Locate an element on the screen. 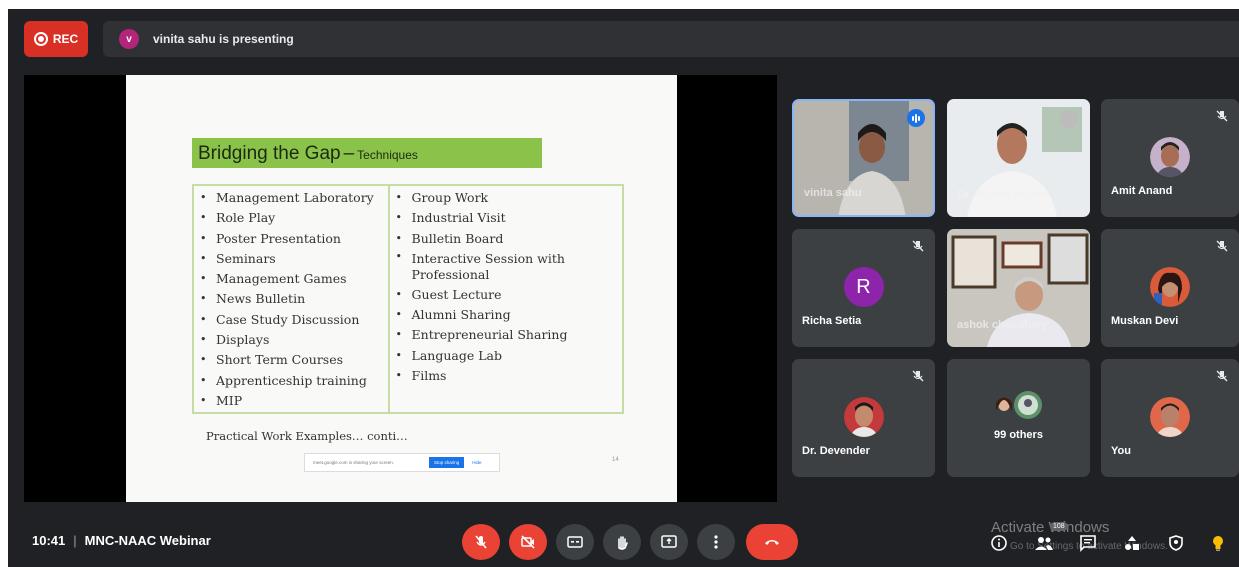  participant-tile-you: You is located at coordinates (1170, 418).